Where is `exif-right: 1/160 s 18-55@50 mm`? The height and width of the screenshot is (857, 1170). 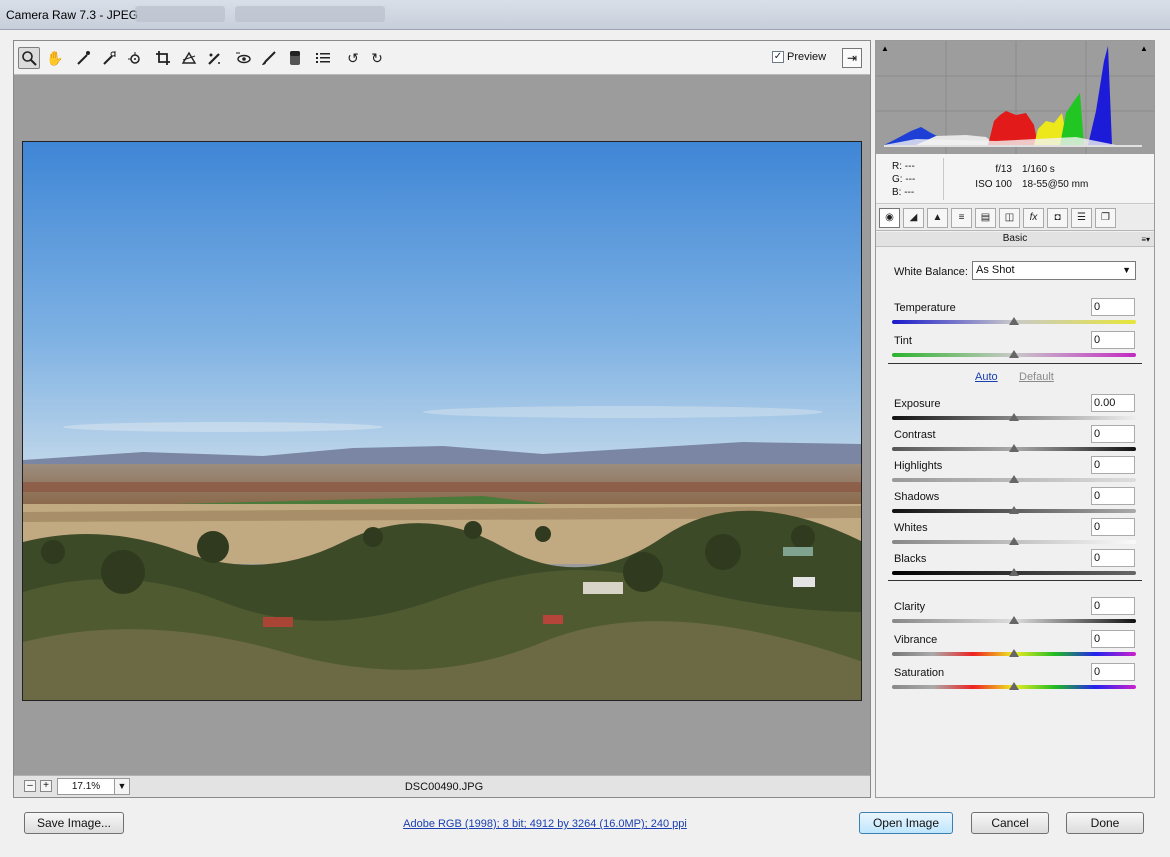 exif-right: 1/160 s 18-55@50 mm is located at coordinates (1055, 177).